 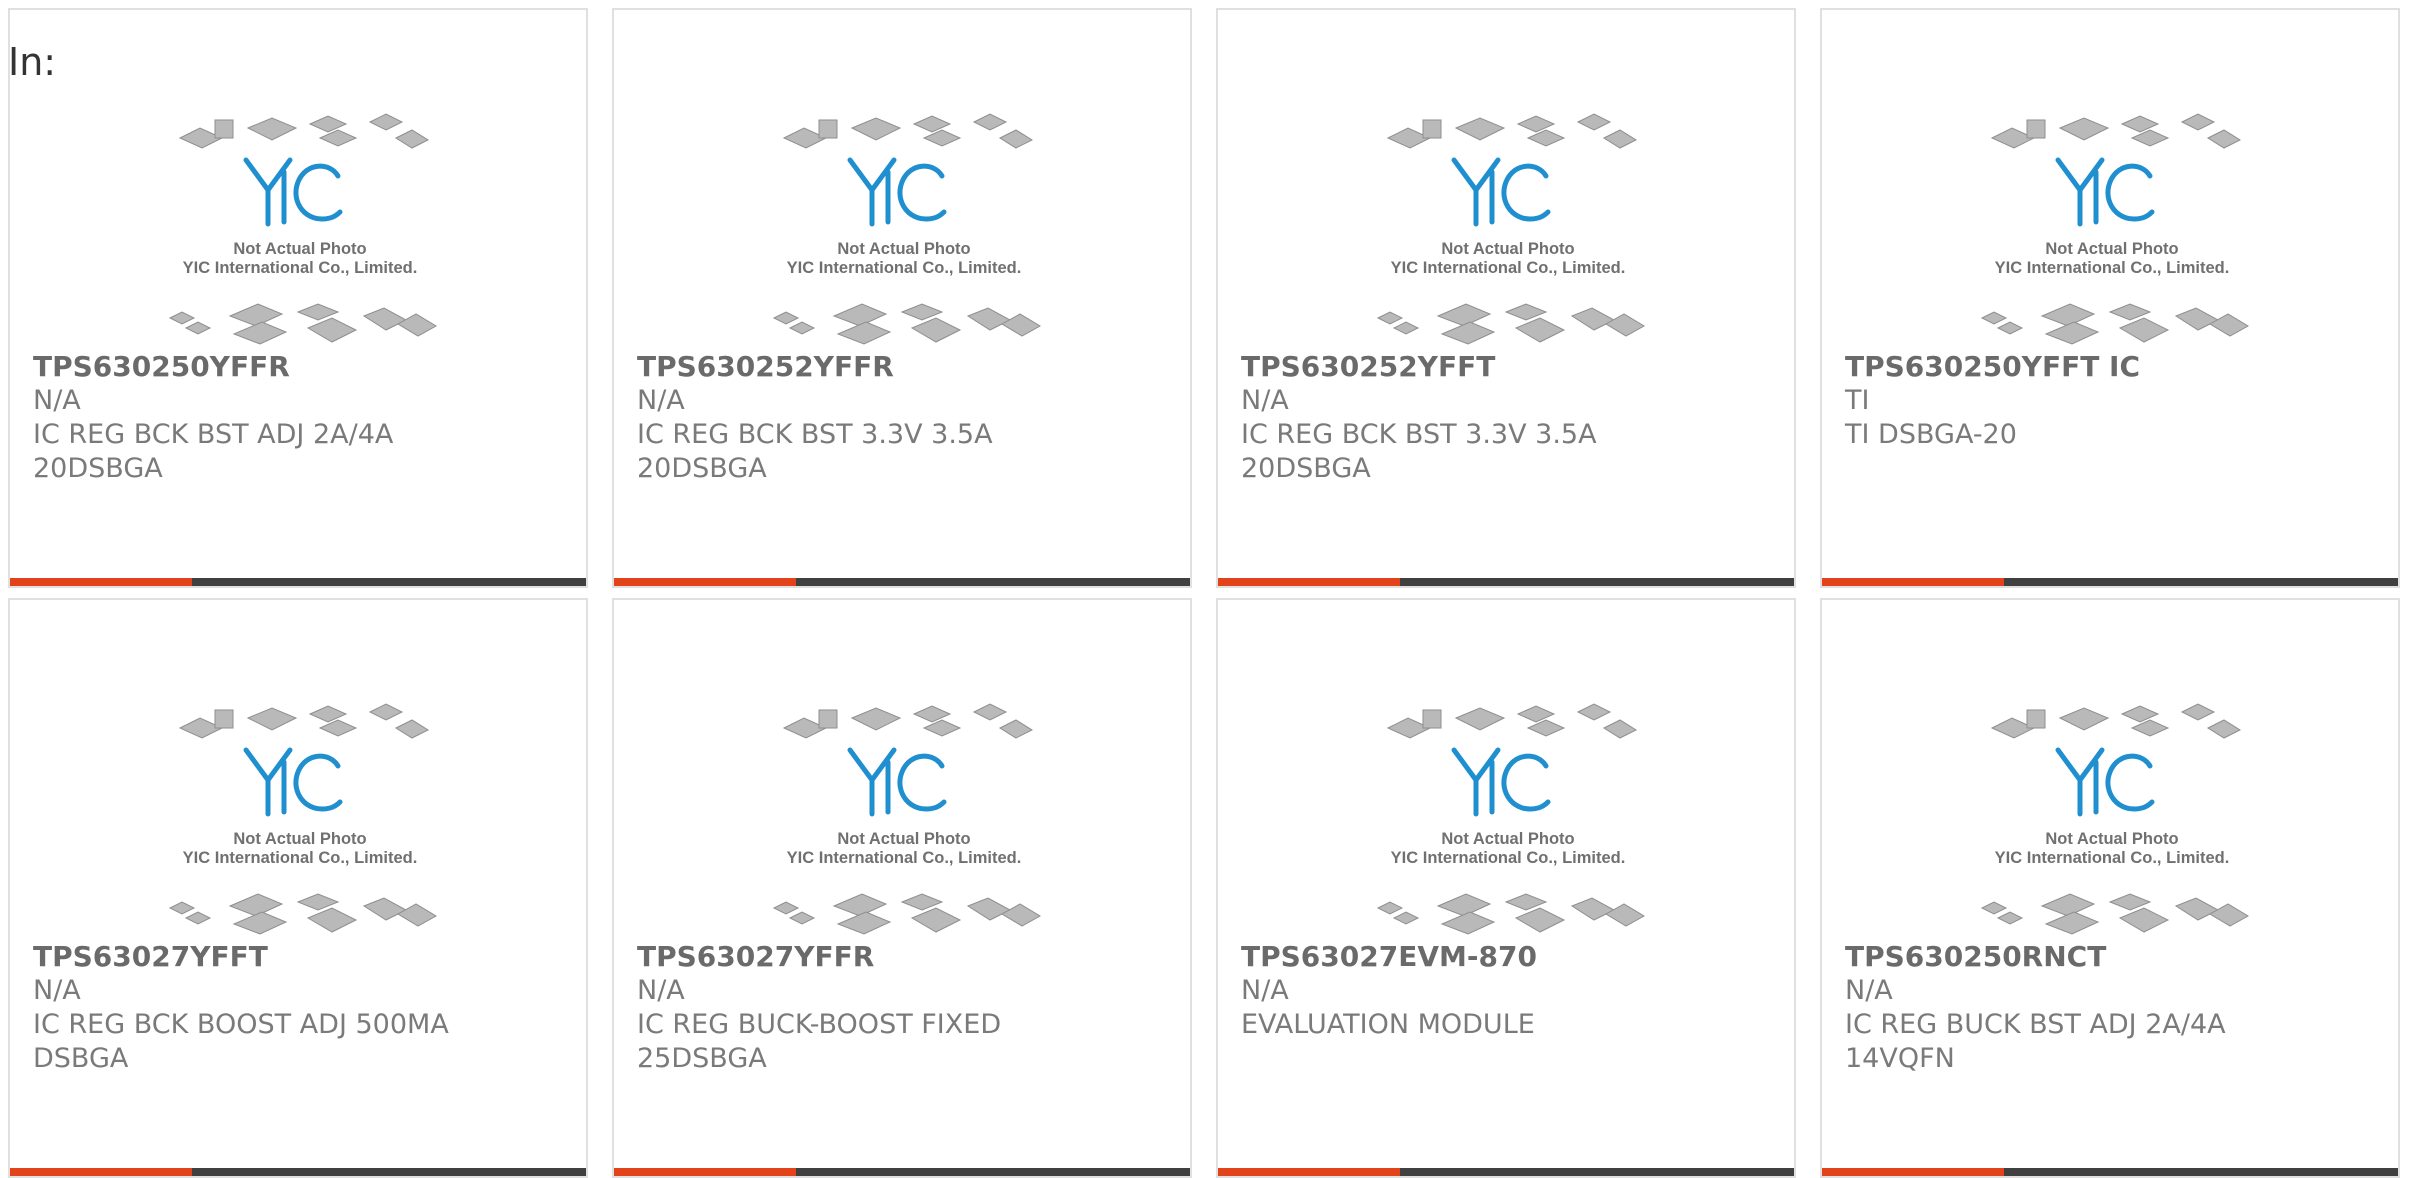 What do you see at coordinates (1508, 957) in the screenshot?
I see `part-number: TPS63027EVM-870` at bounding box center [1508, 957].